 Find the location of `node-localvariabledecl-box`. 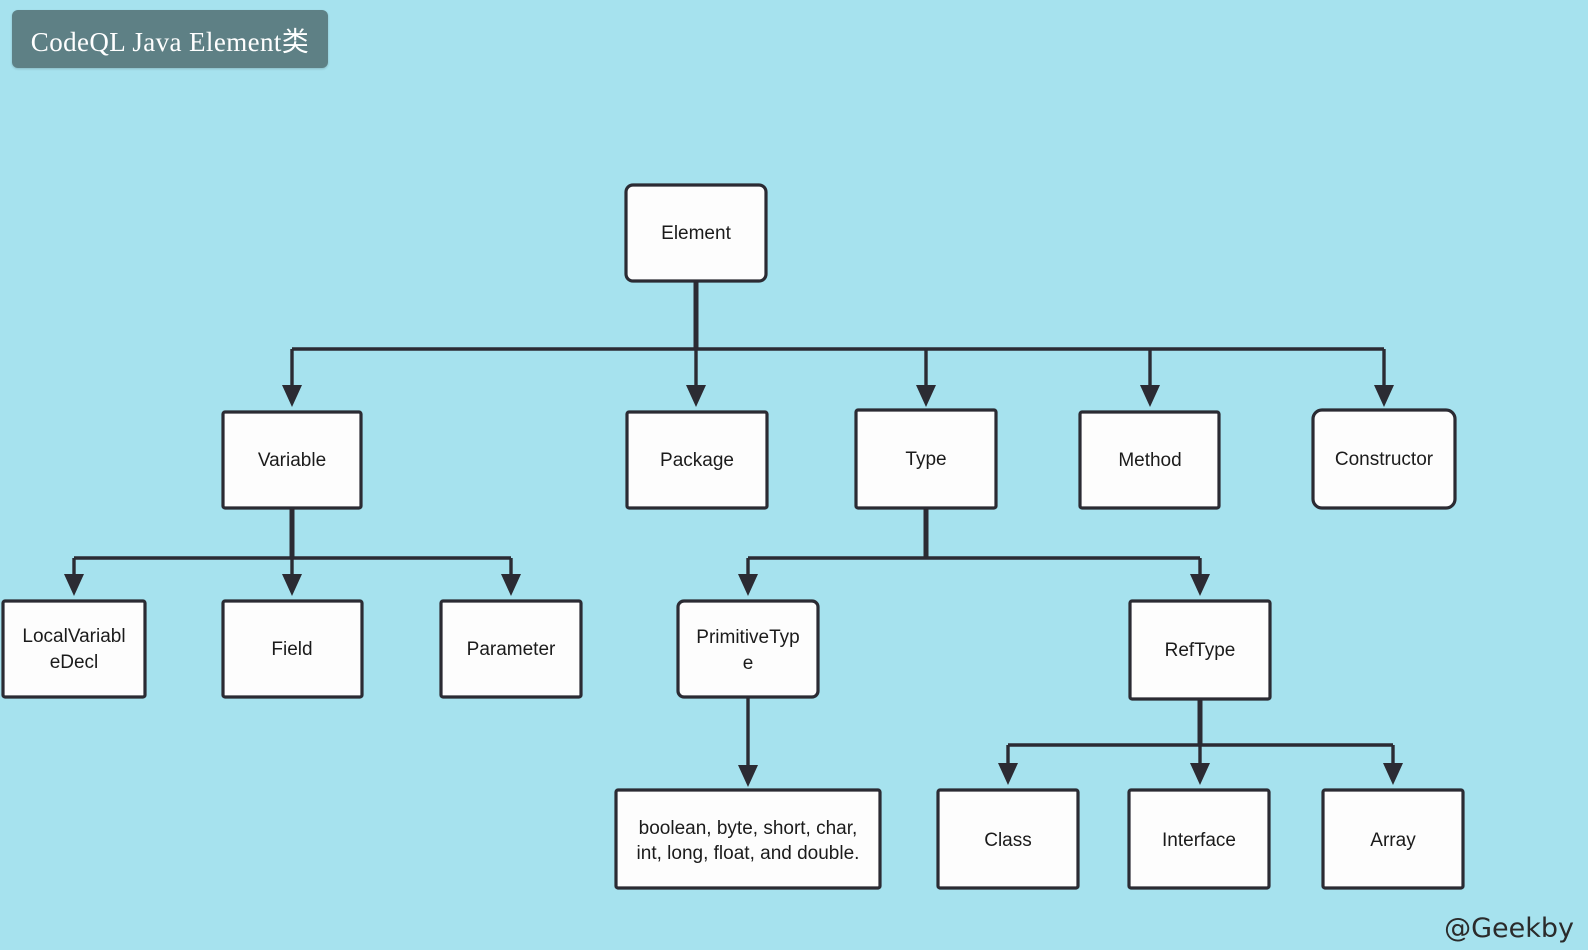

node-localvariabledecl-box is located at coordinates (74, 649).